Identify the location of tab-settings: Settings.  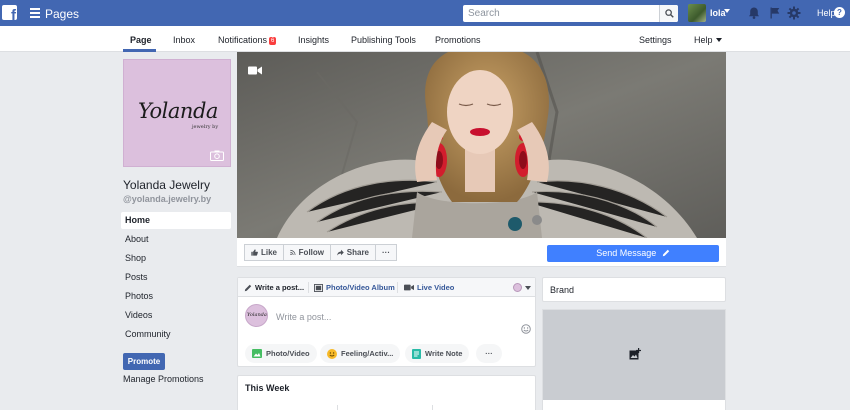
(655, 40).